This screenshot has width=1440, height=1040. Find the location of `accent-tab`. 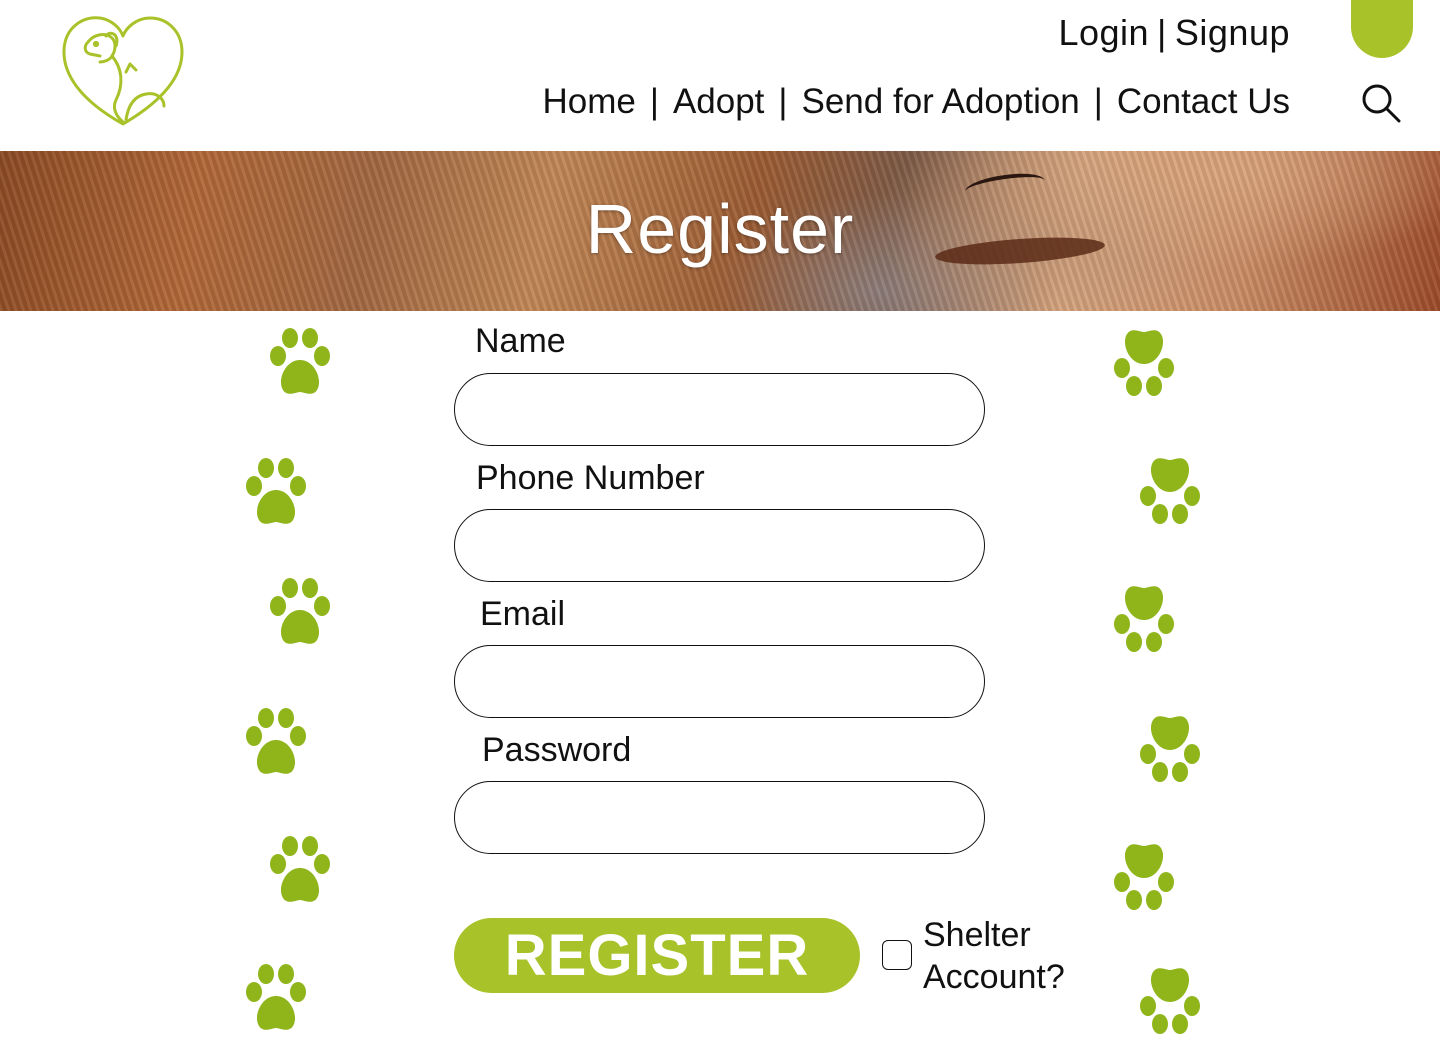

accent-tab is located at coordinates (1382, 29).